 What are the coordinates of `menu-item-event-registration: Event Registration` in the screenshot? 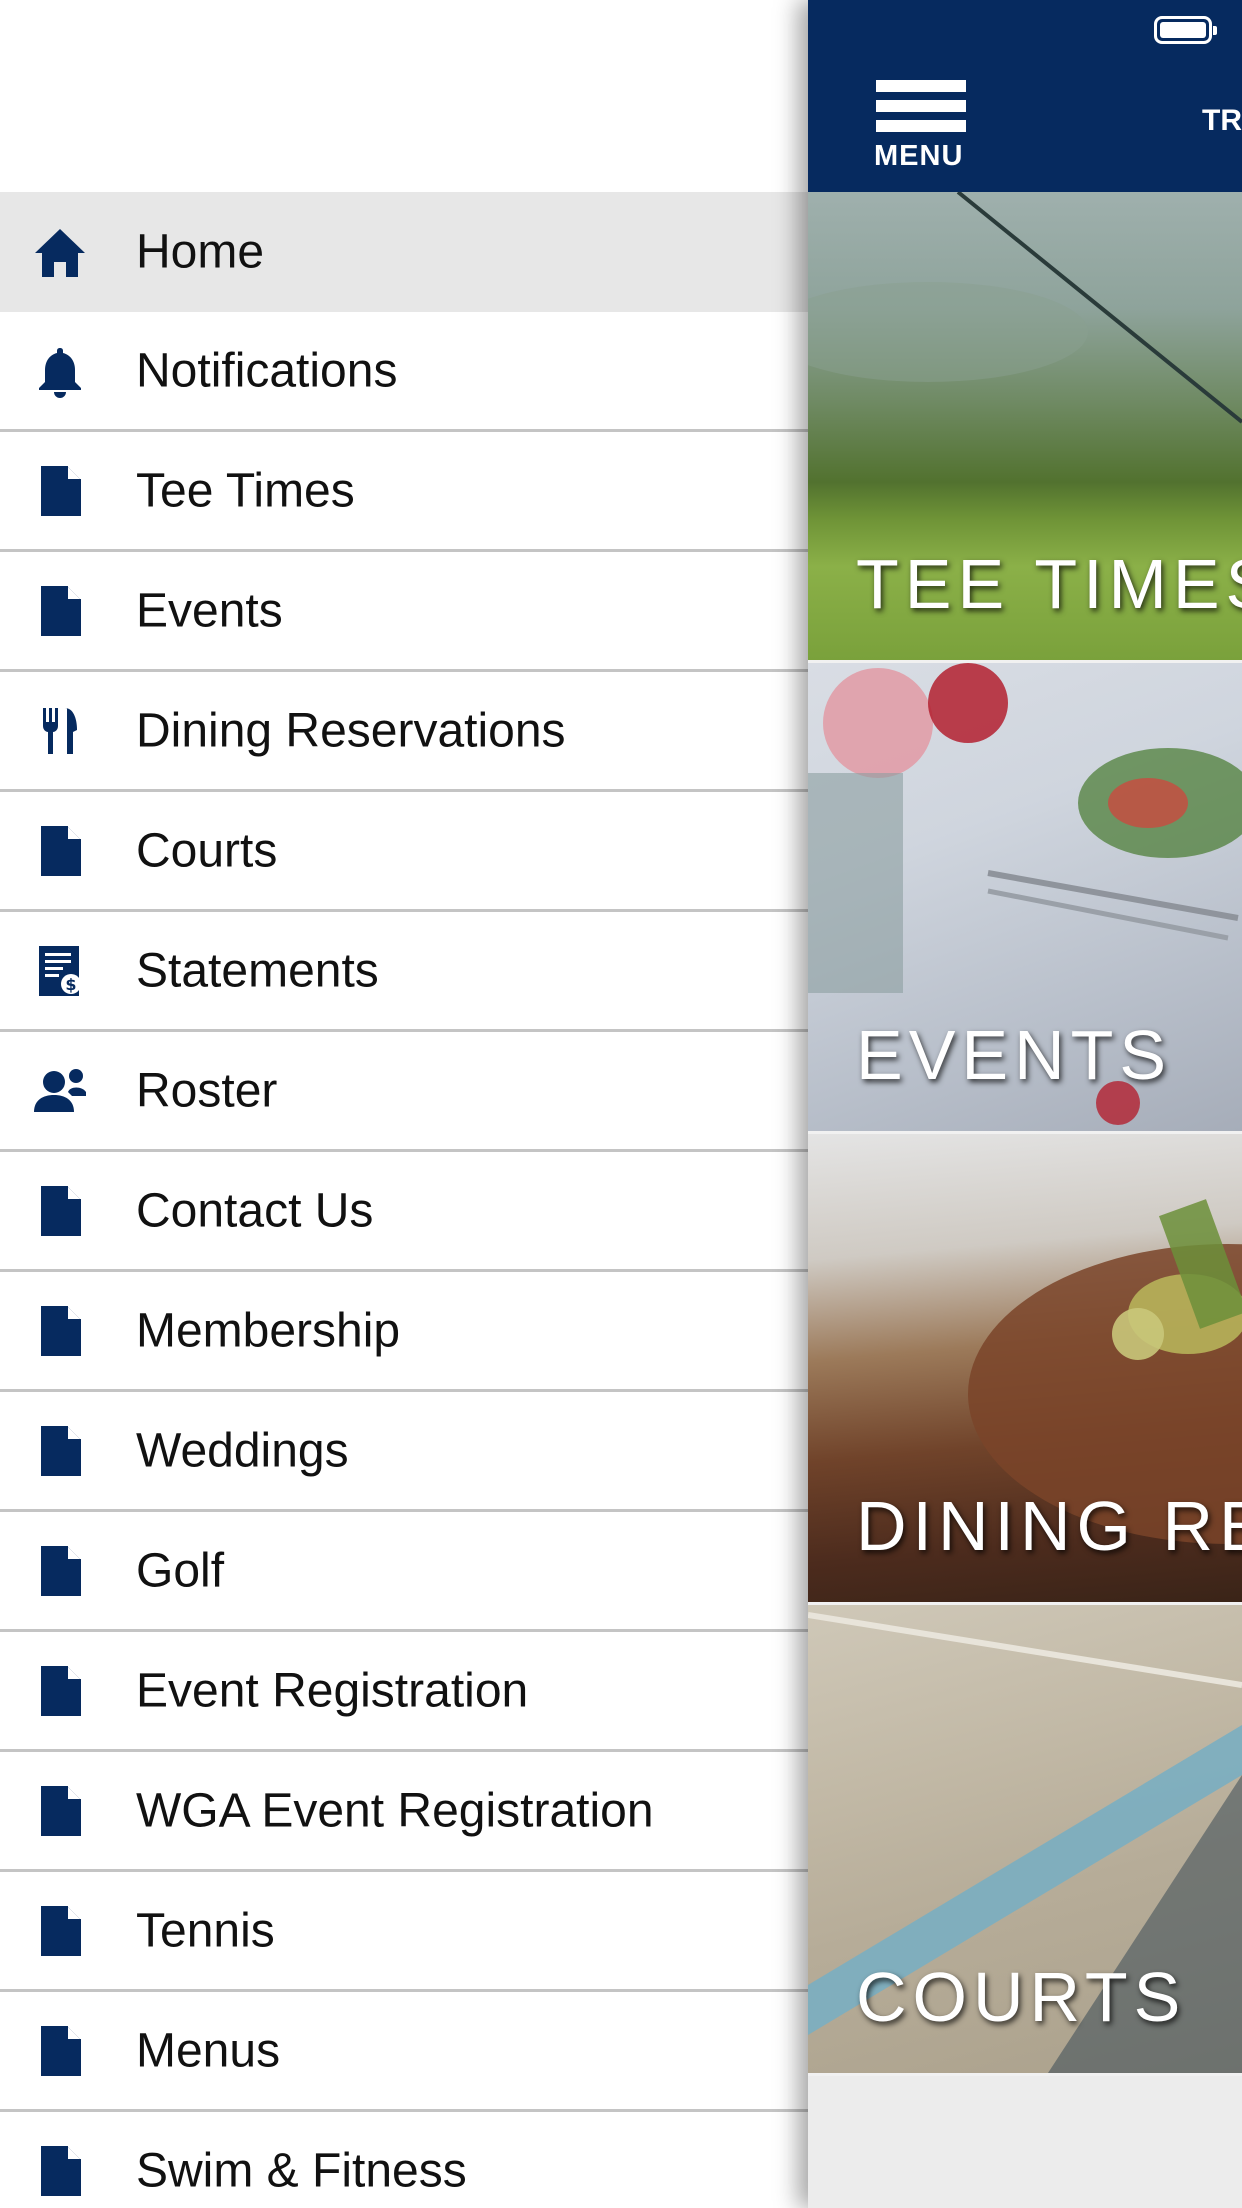 It's located at (404, 1692).